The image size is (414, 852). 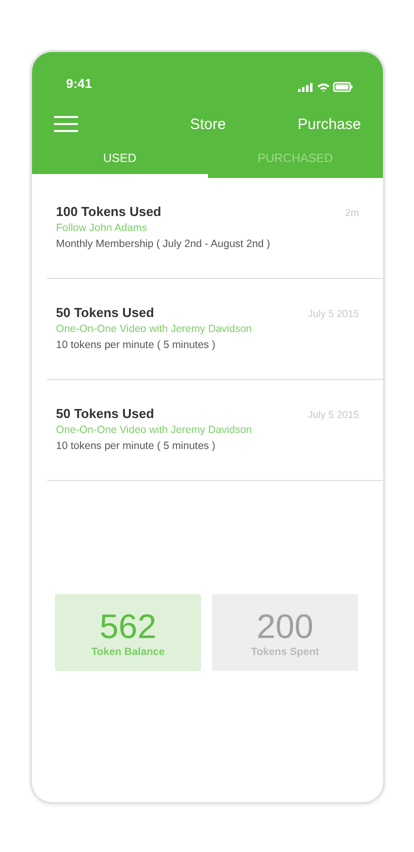 What do you see at coordinates (329, 124) in the screenshot?
I see `purchase-link: Purchase` at bounding box center [329, 124].